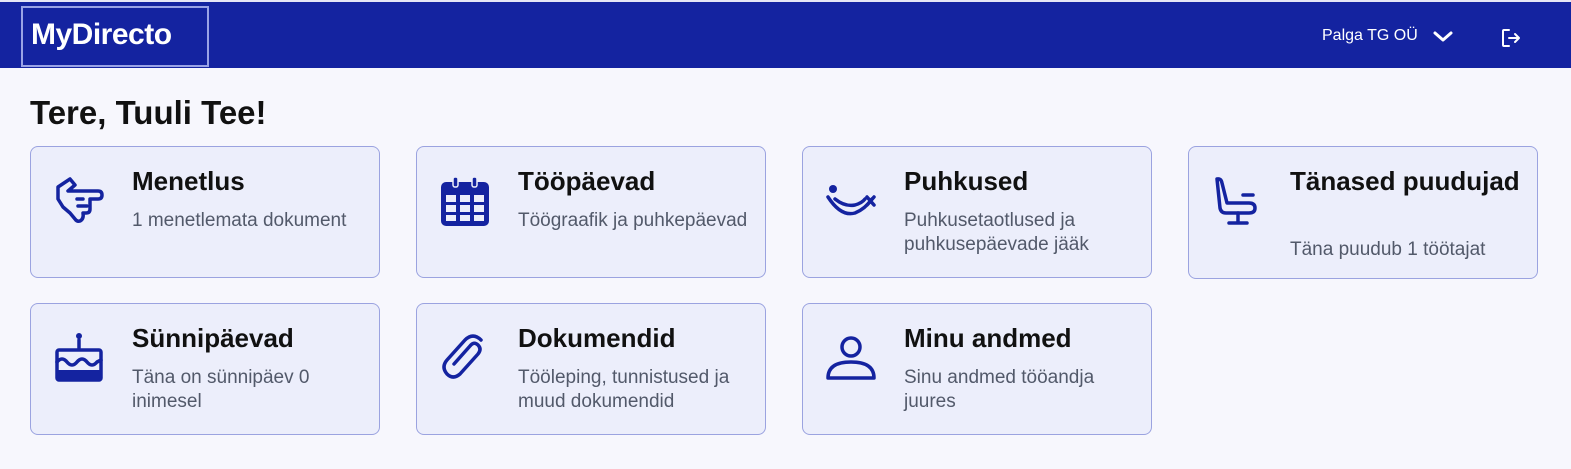  What do you see at coordinates (1236, 201) in the screenshot?
I see `chair-icon` at bounding box center [1236, 201].